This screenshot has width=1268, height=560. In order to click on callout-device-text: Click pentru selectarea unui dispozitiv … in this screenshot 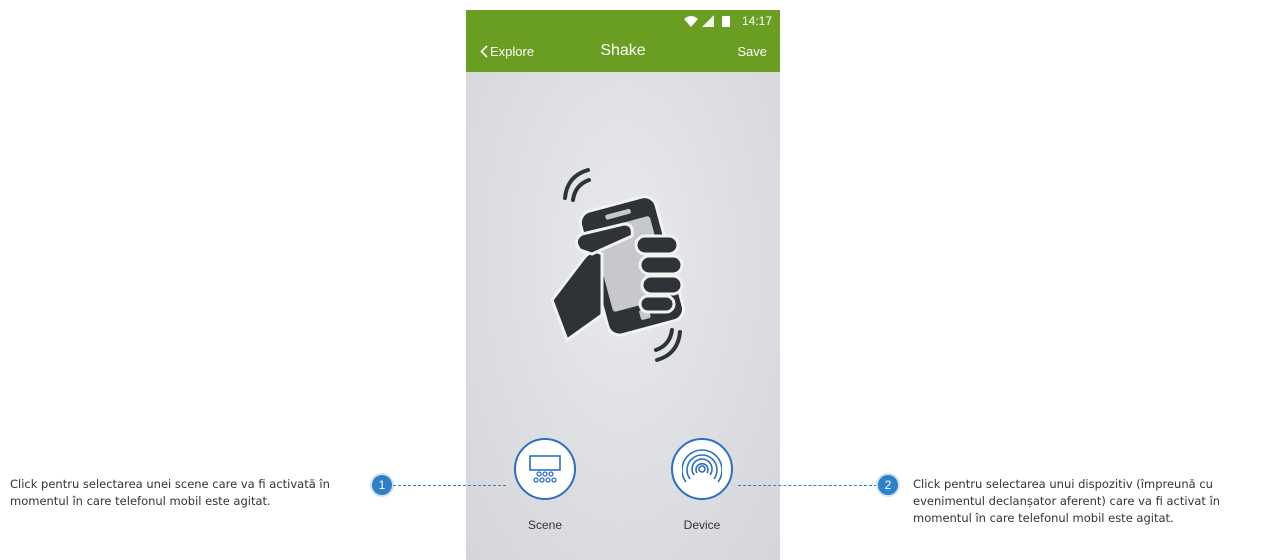, I will do `click(1067, 501)`.